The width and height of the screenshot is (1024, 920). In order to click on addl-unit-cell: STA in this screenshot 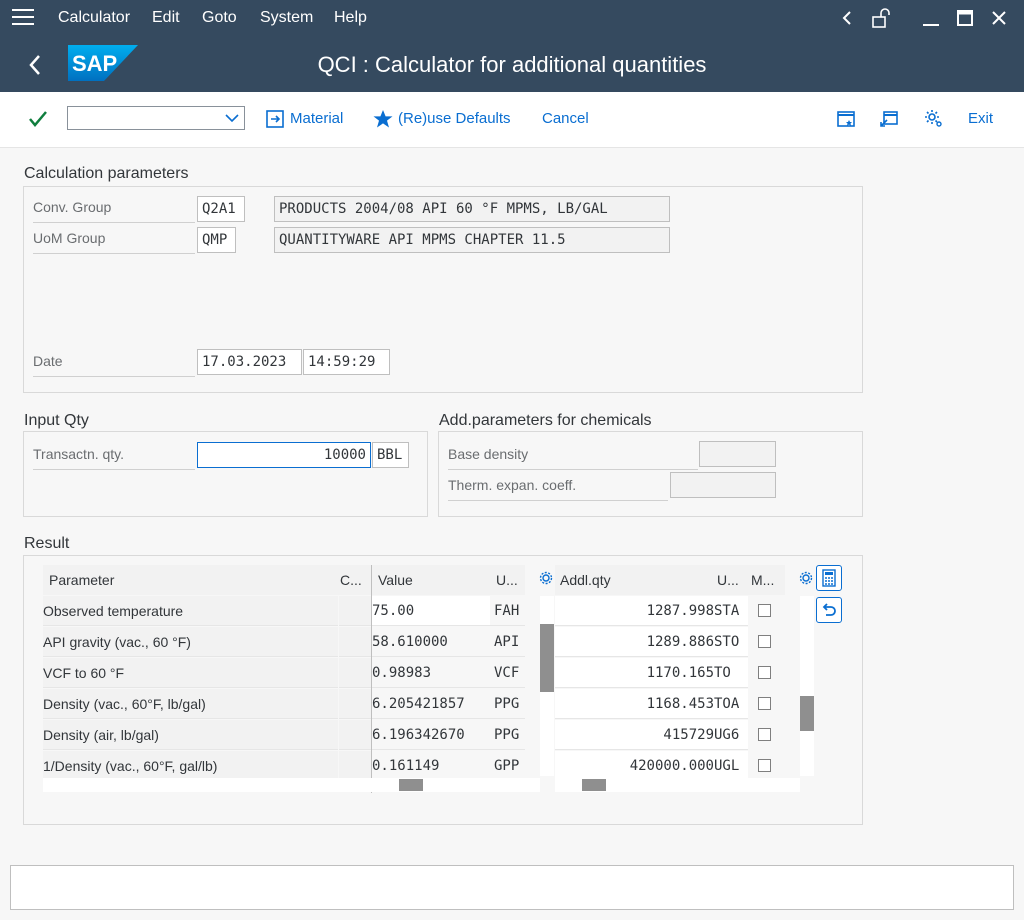, I will do `click(731, 611)`.